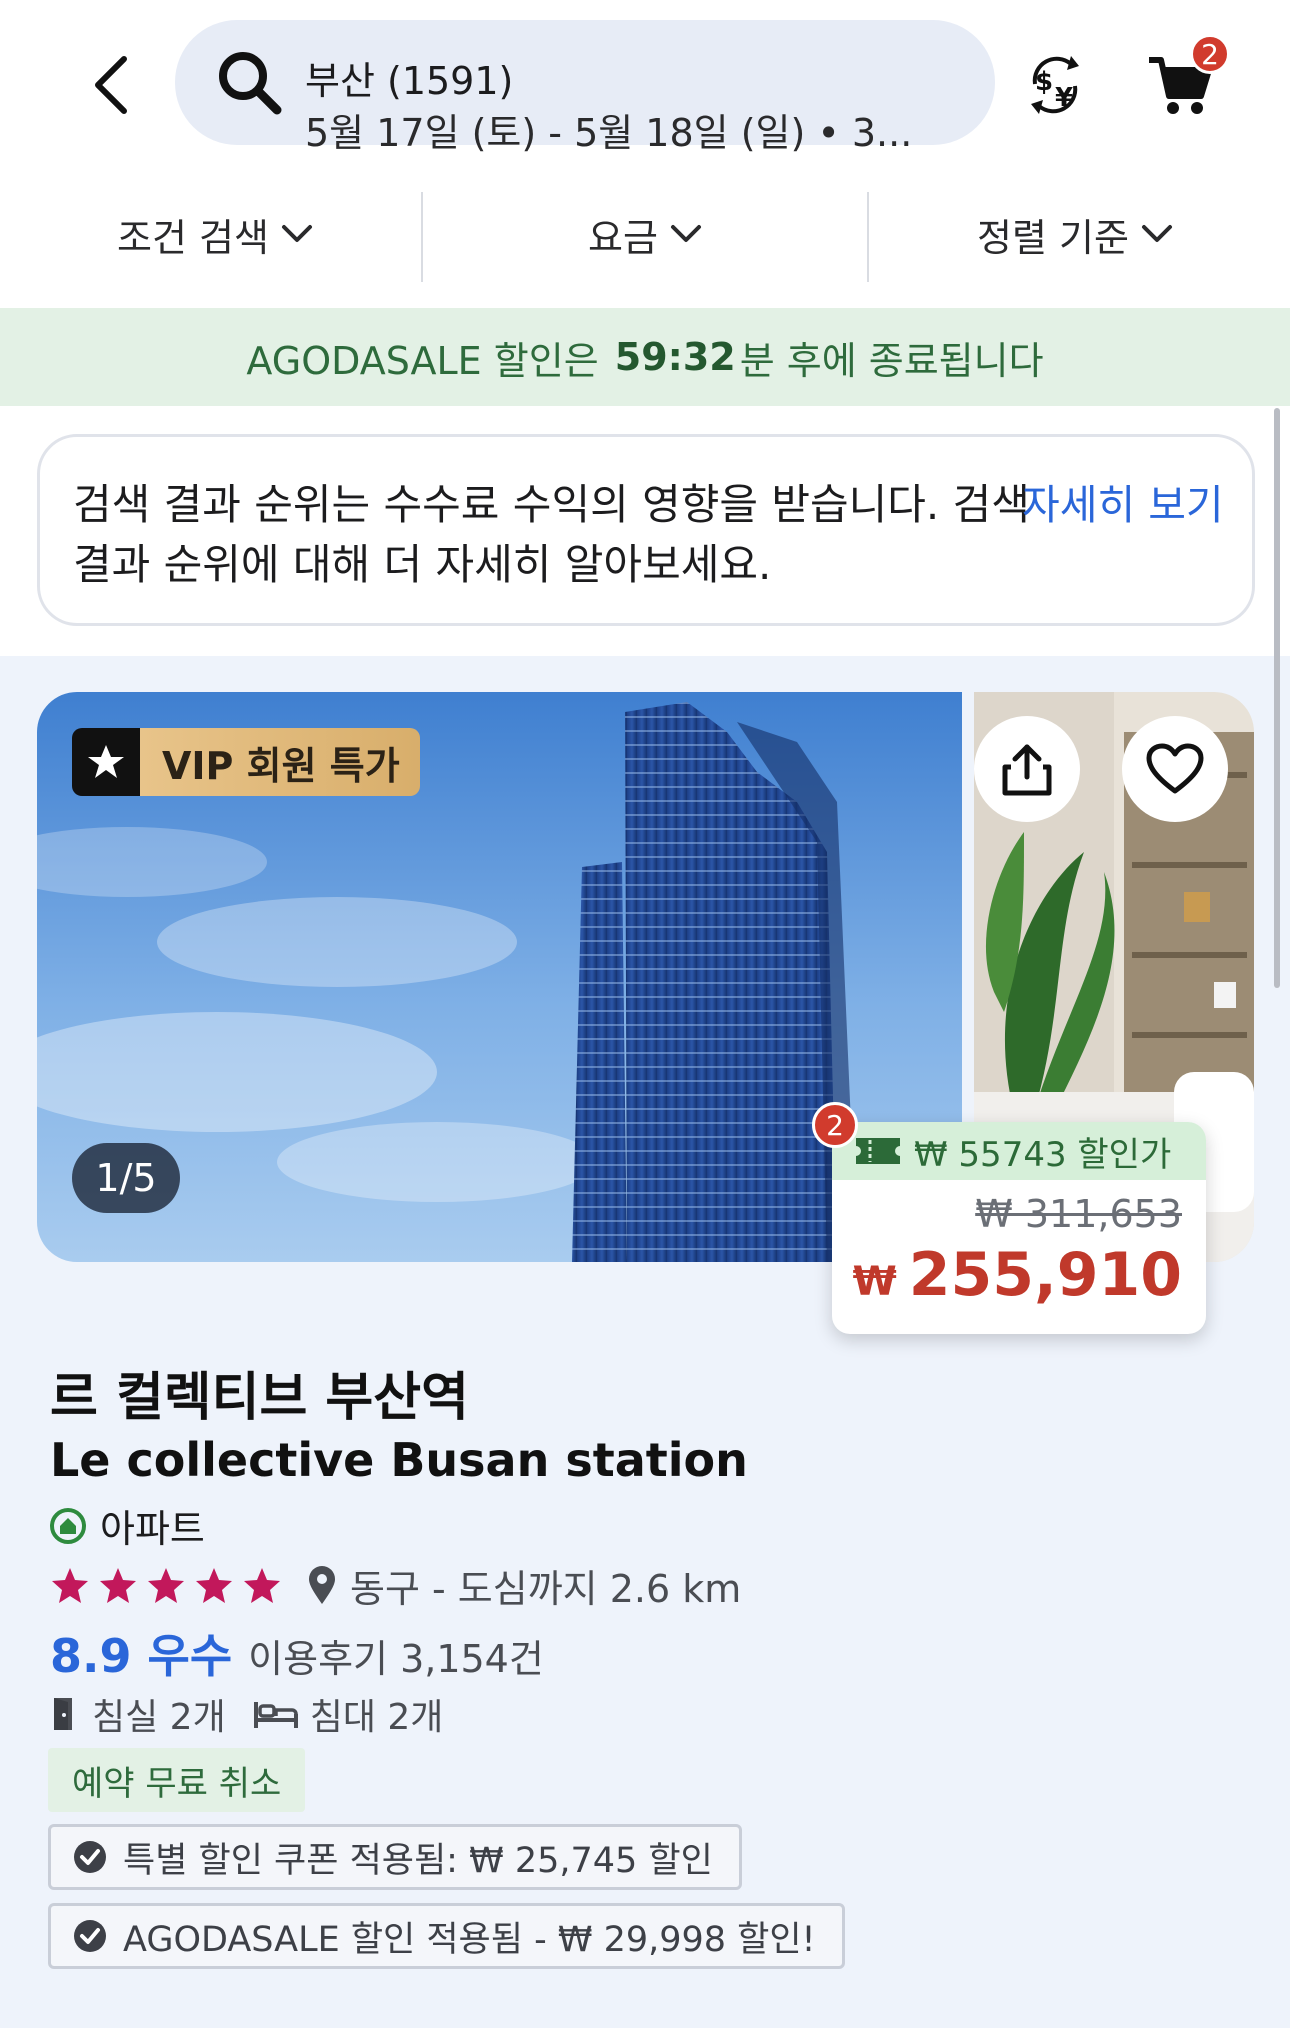 This screenshot has height=2028, width=1290. What do you see at coordinates (152, 1529) in the screenshot?
I see `property-type-label: 아파트` at bounding box center [152, 1529].